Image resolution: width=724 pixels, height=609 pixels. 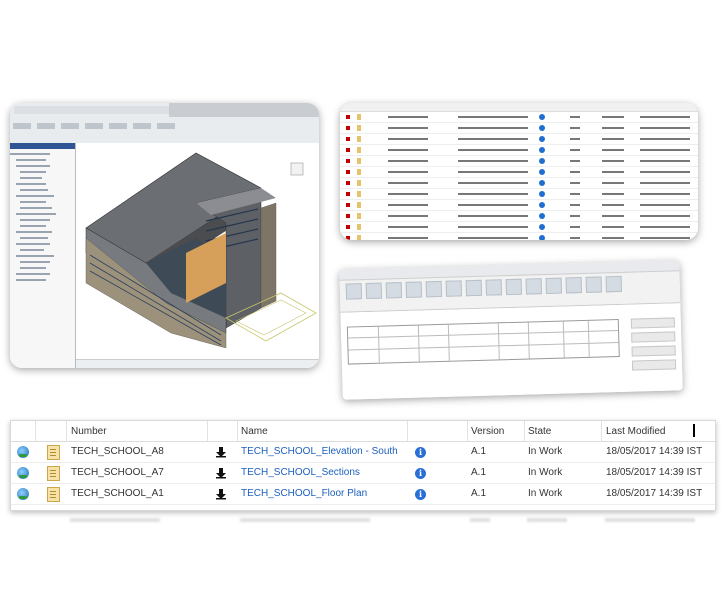 What do you see at coordinates (653, 347) in the screenshot?
I see `sheet-side-buttons` at bounding box center [653, 347].